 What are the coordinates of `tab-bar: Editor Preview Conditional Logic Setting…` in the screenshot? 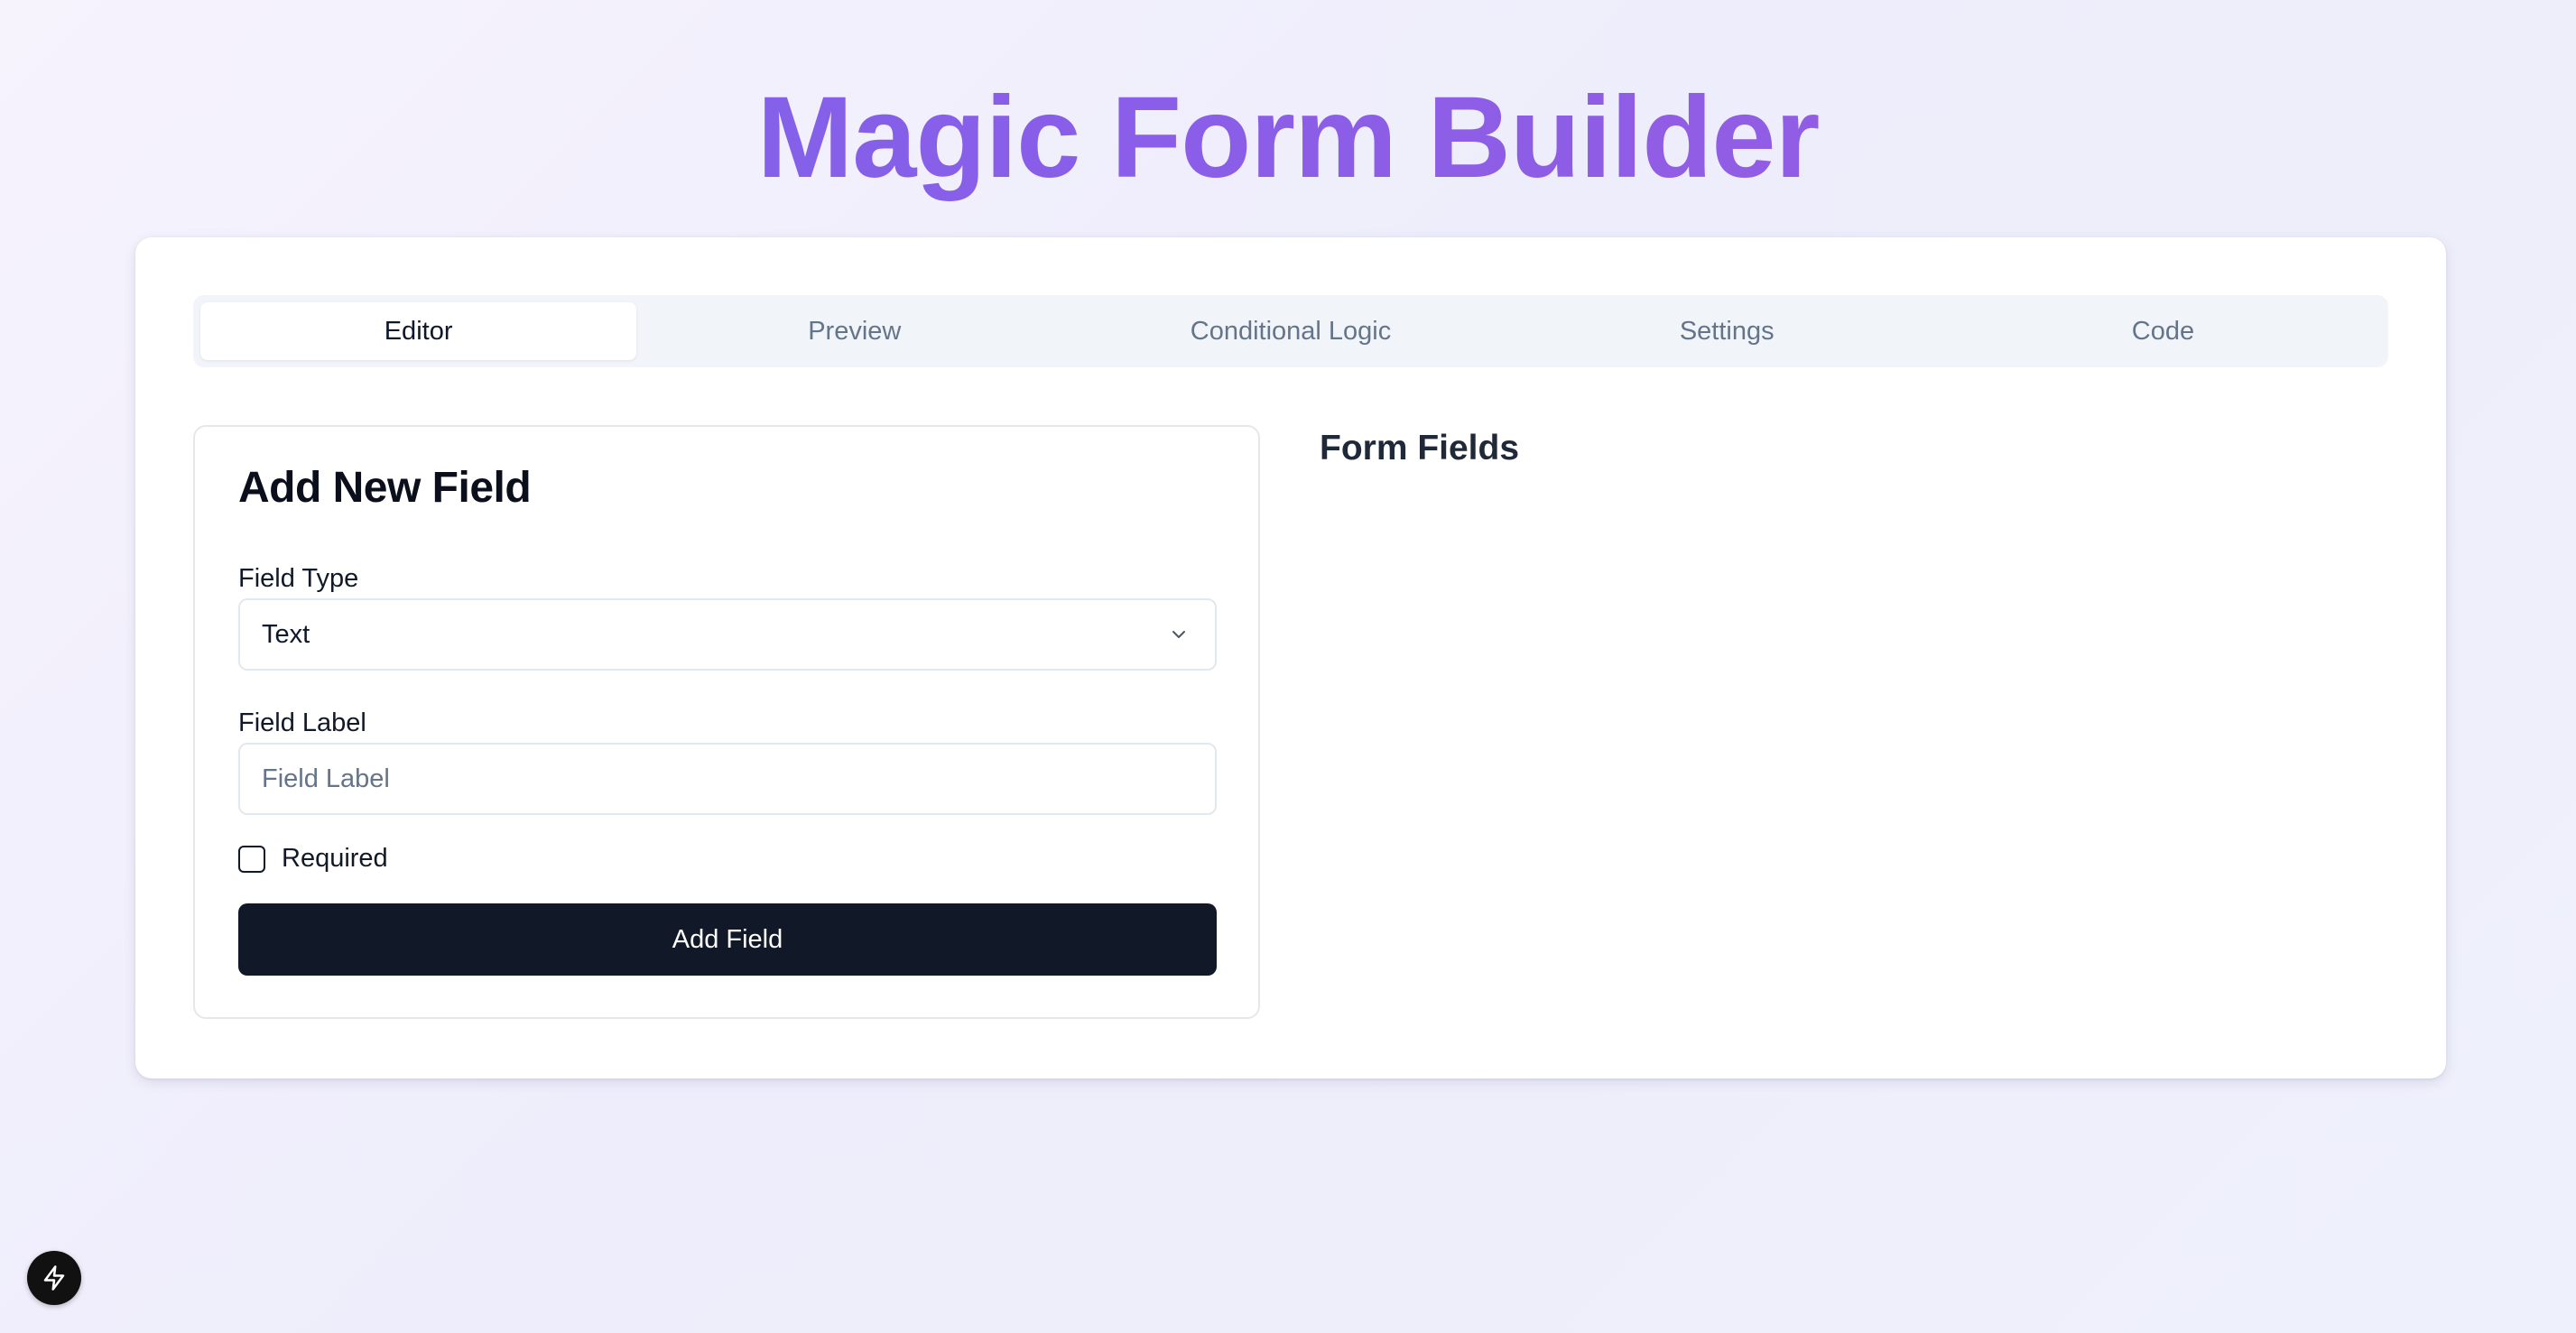 It's located at (1290, 331).